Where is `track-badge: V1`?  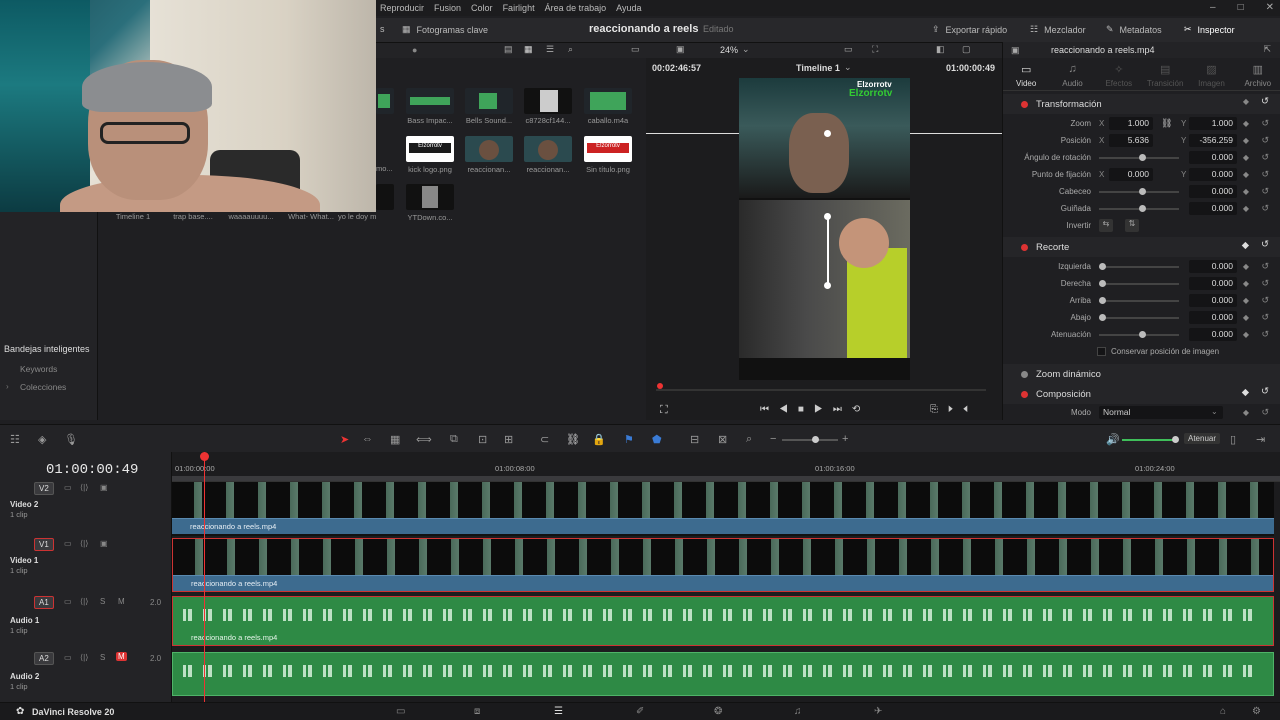 track-badge: V1 is located at coordinates (44, 544).